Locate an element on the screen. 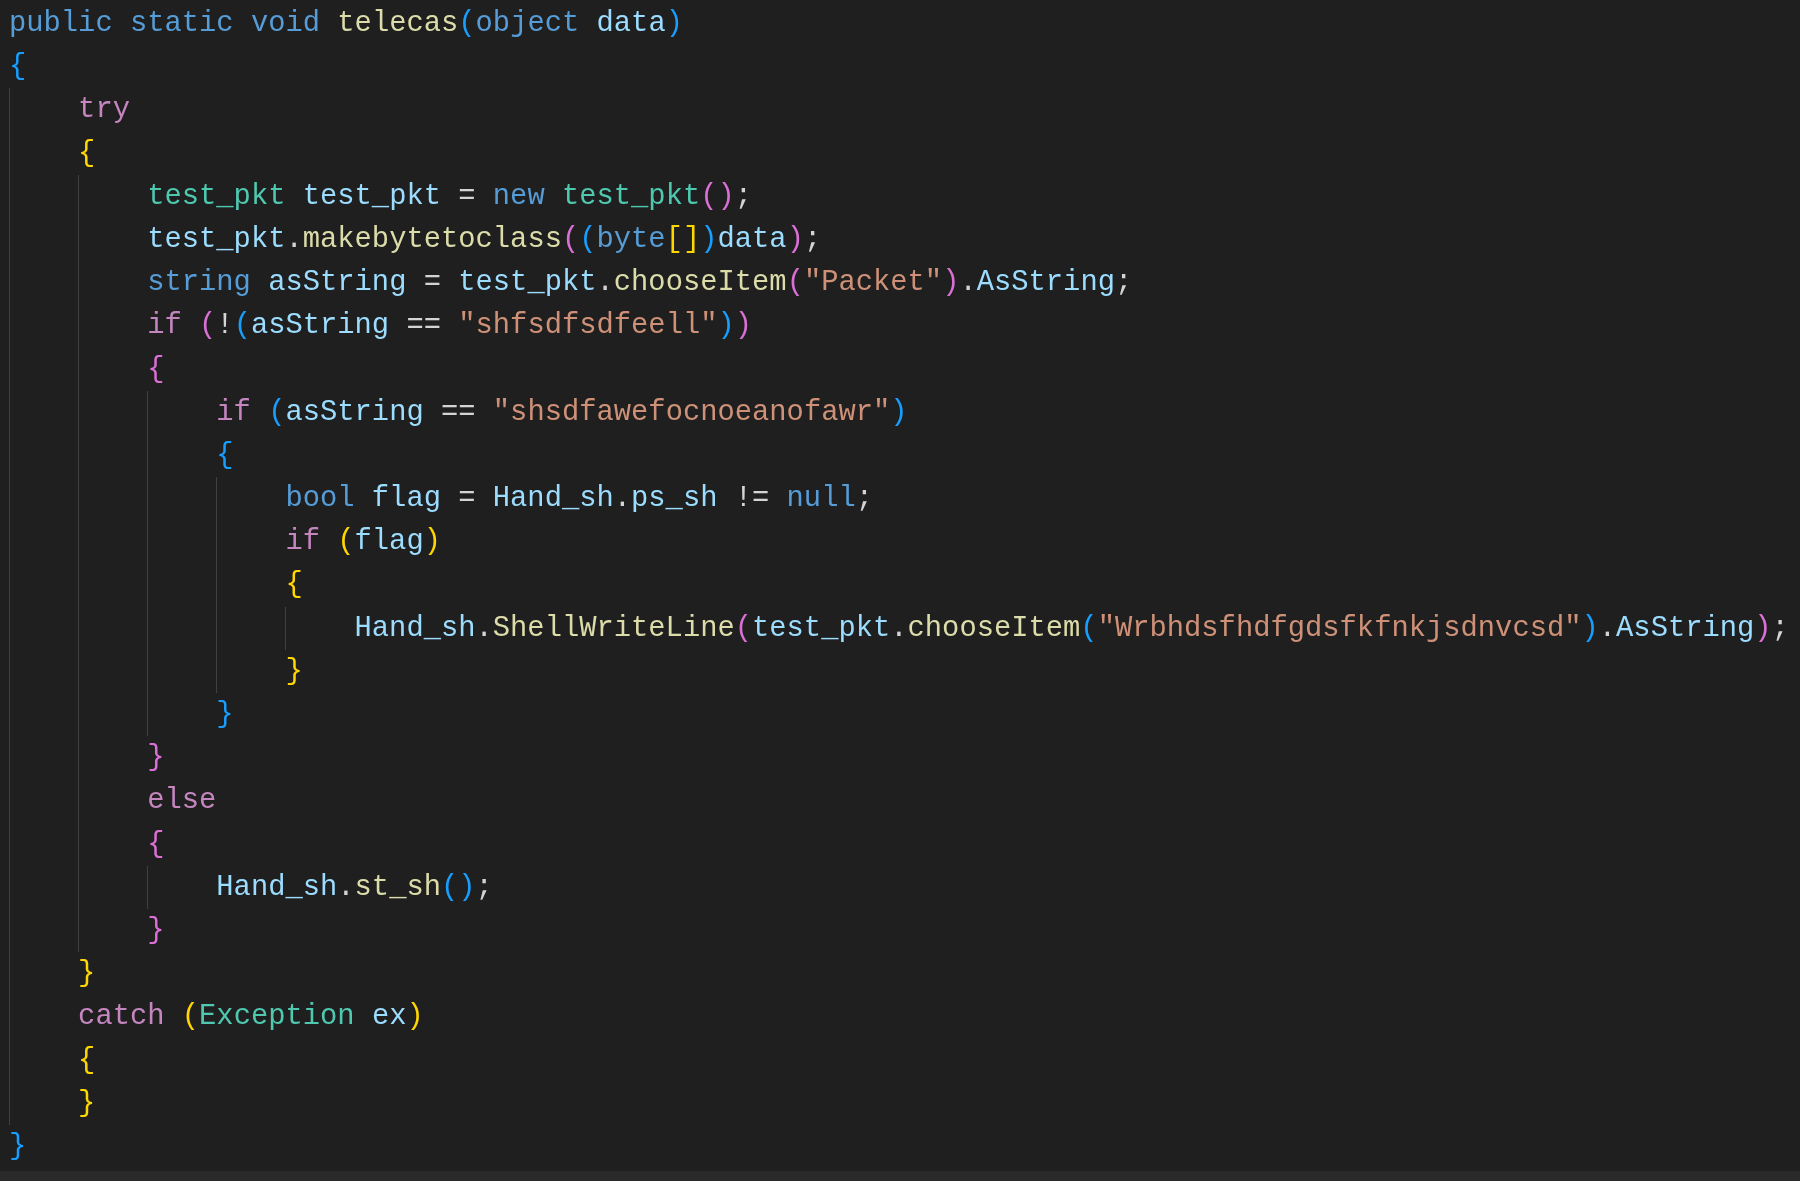  code-line: public static void telecas(object data) is located at coordinates (346, 24).